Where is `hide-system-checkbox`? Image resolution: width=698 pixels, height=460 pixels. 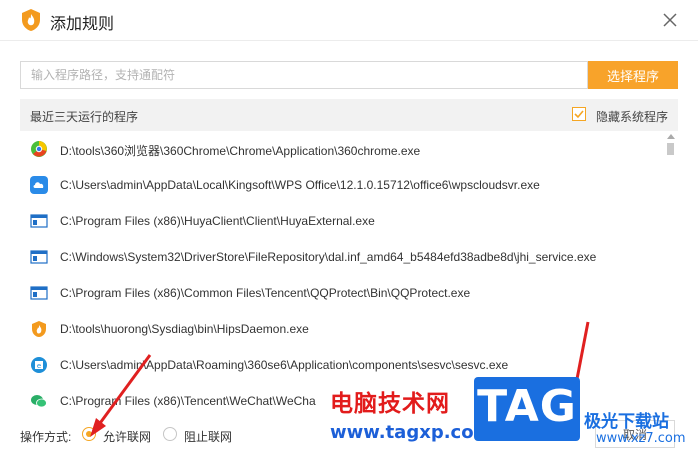 hide-system-checkbox is located at coordinates (579, 114).